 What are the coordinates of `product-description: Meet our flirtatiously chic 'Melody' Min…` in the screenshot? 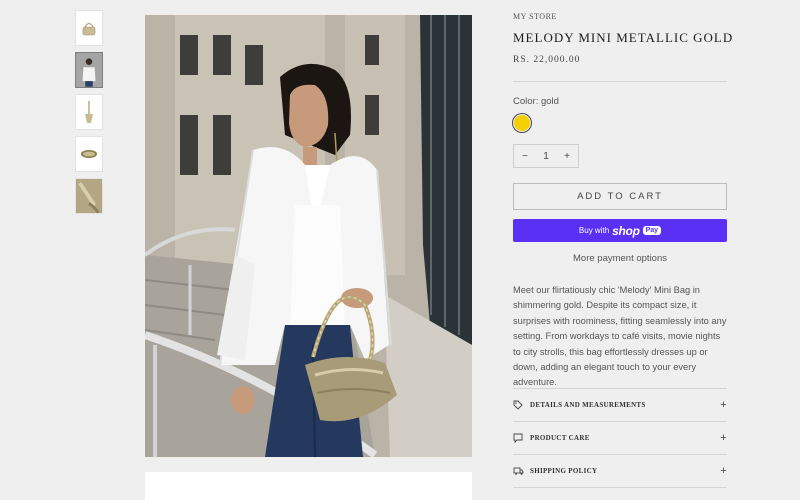 It's located at (620, 336).